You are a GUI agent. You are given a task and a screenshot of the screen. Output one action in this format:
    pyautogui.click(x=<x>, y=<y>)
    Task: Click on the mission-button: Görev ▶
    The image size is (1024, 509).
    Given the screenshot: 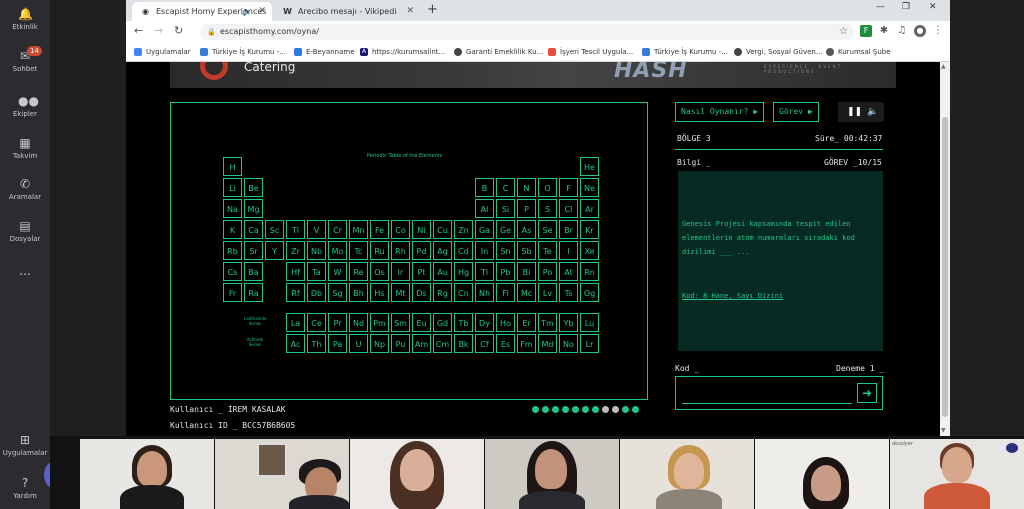 What is the action you would take?
    pyautogui.click(x=796, y=112)
    